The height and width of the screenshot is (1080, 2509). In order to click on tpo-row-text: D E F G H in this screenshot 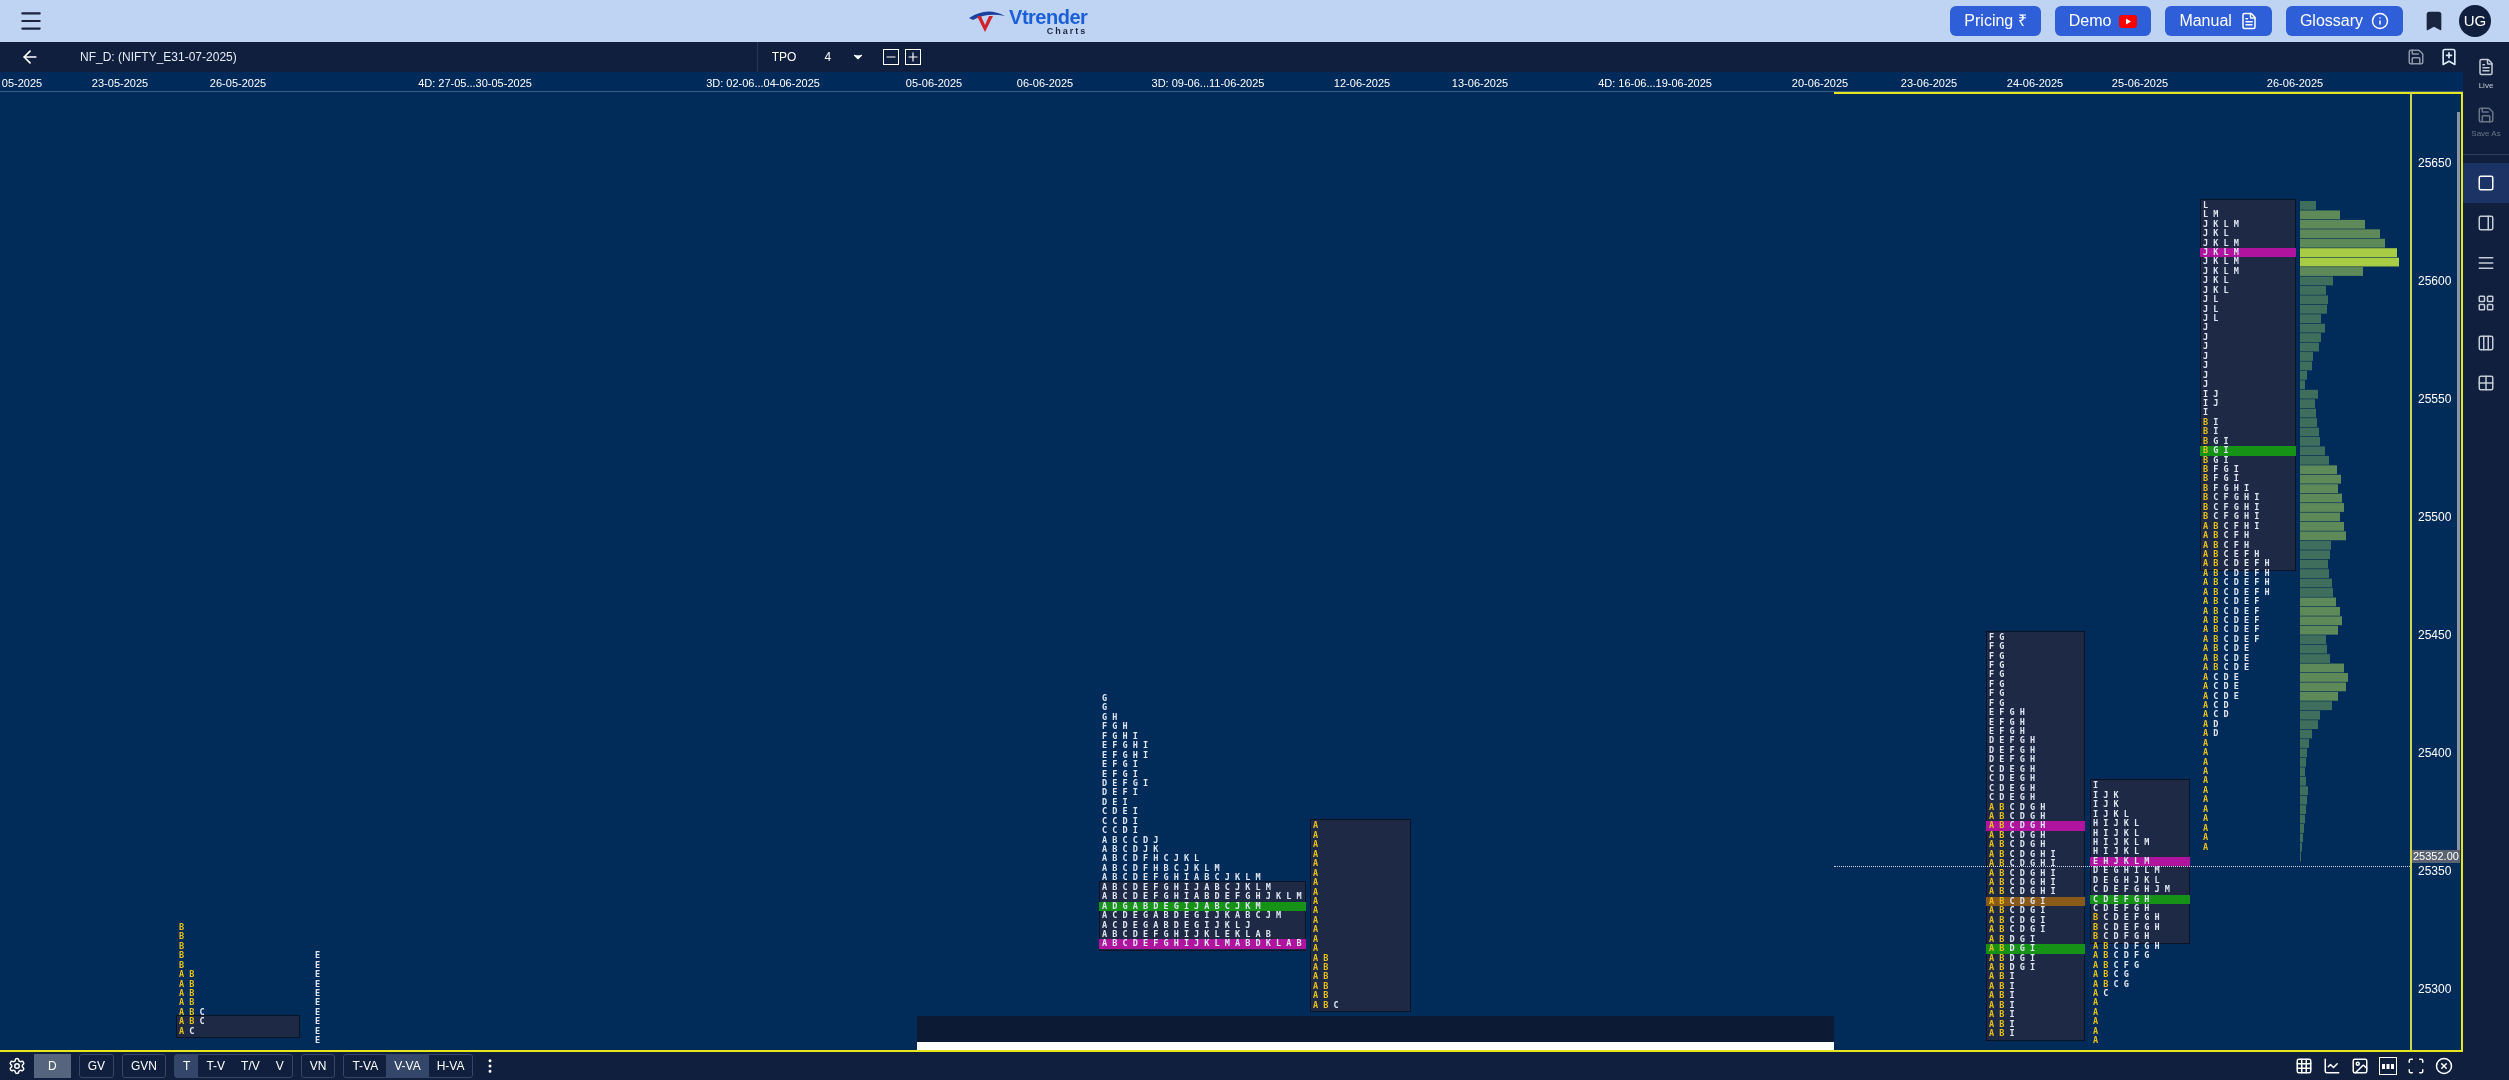, I will do `click(2012, 741)`.